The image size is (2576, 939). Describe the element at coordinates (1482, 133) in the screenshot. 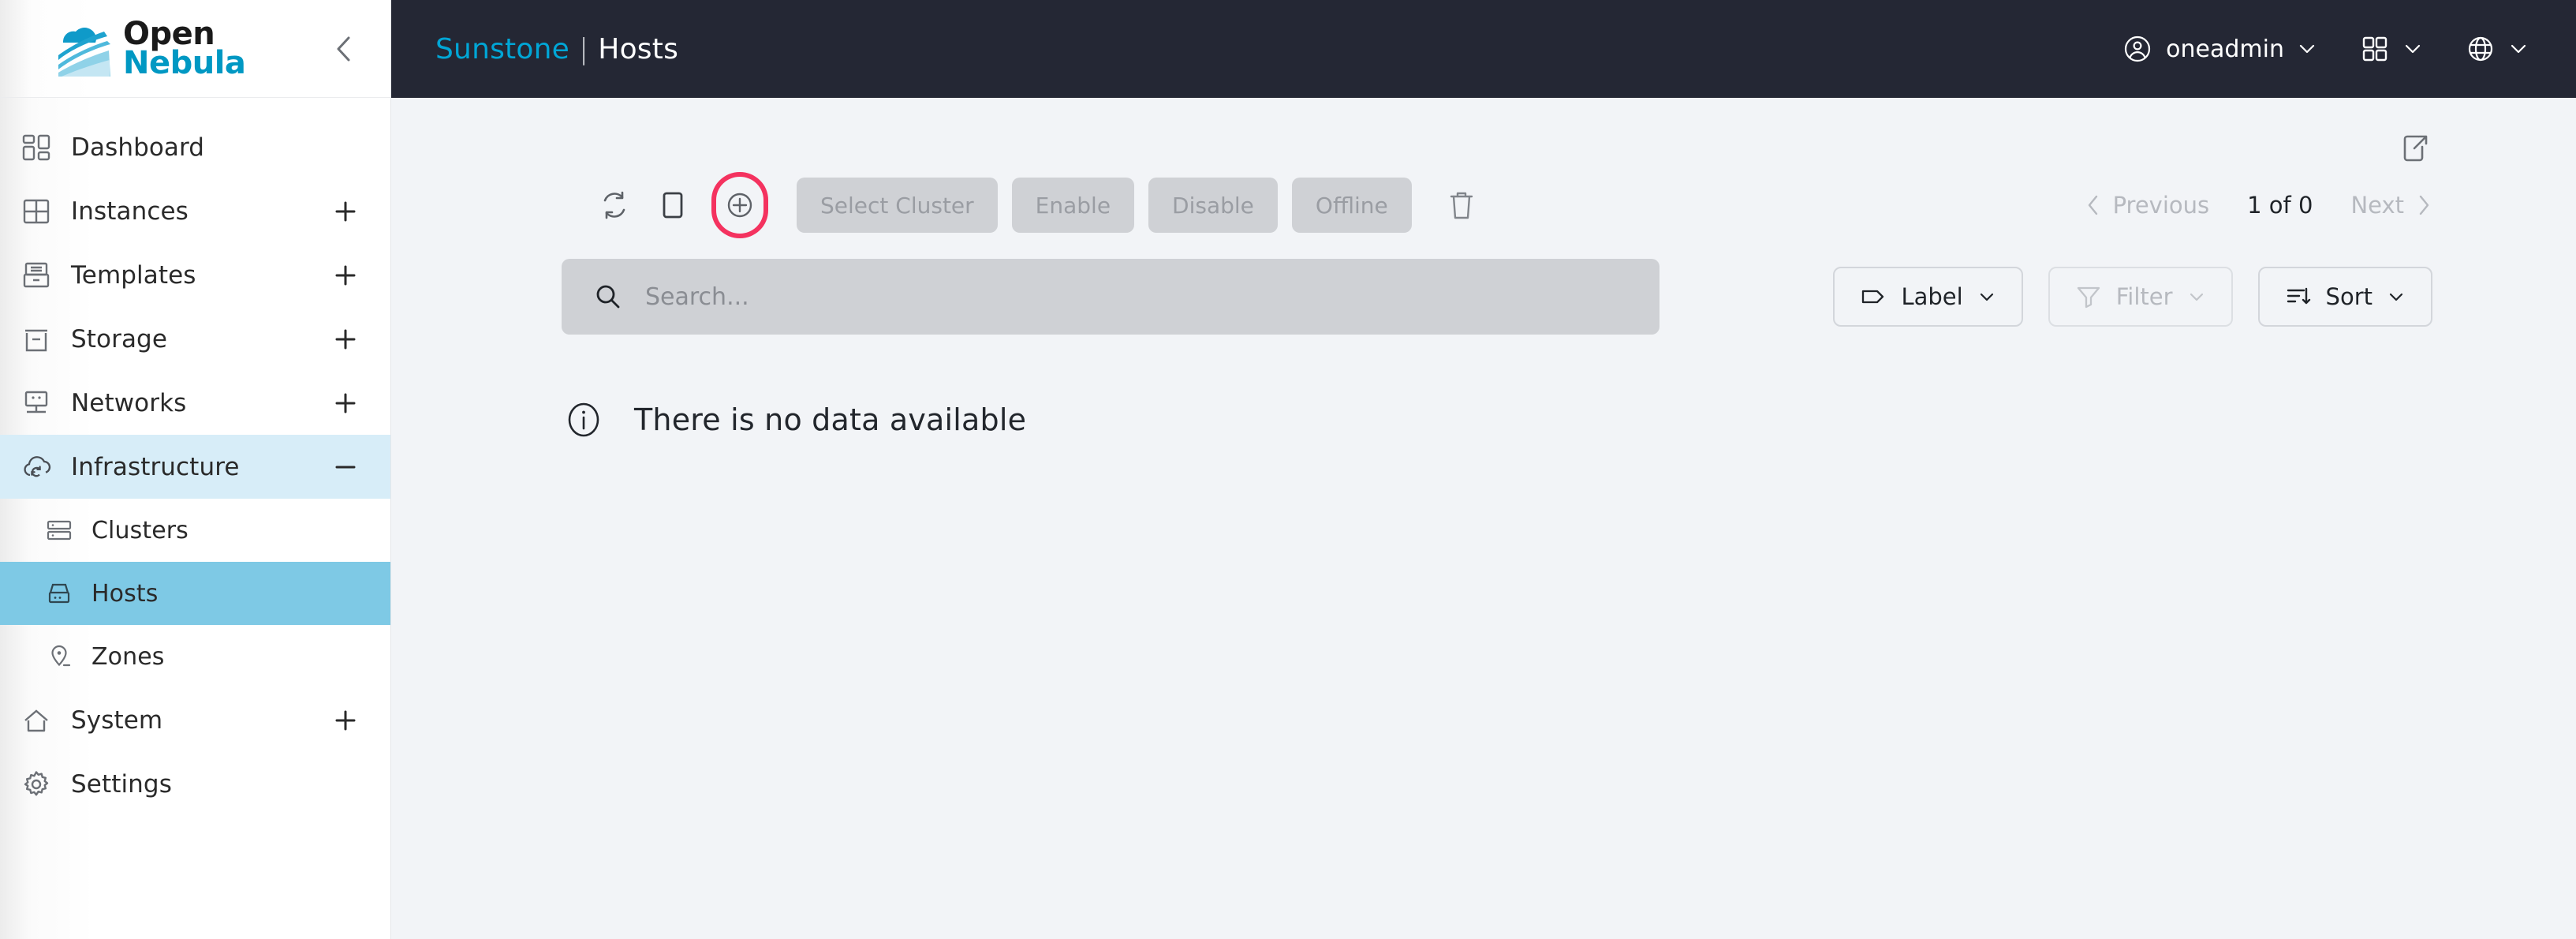

I see `external-link-row` at that location.